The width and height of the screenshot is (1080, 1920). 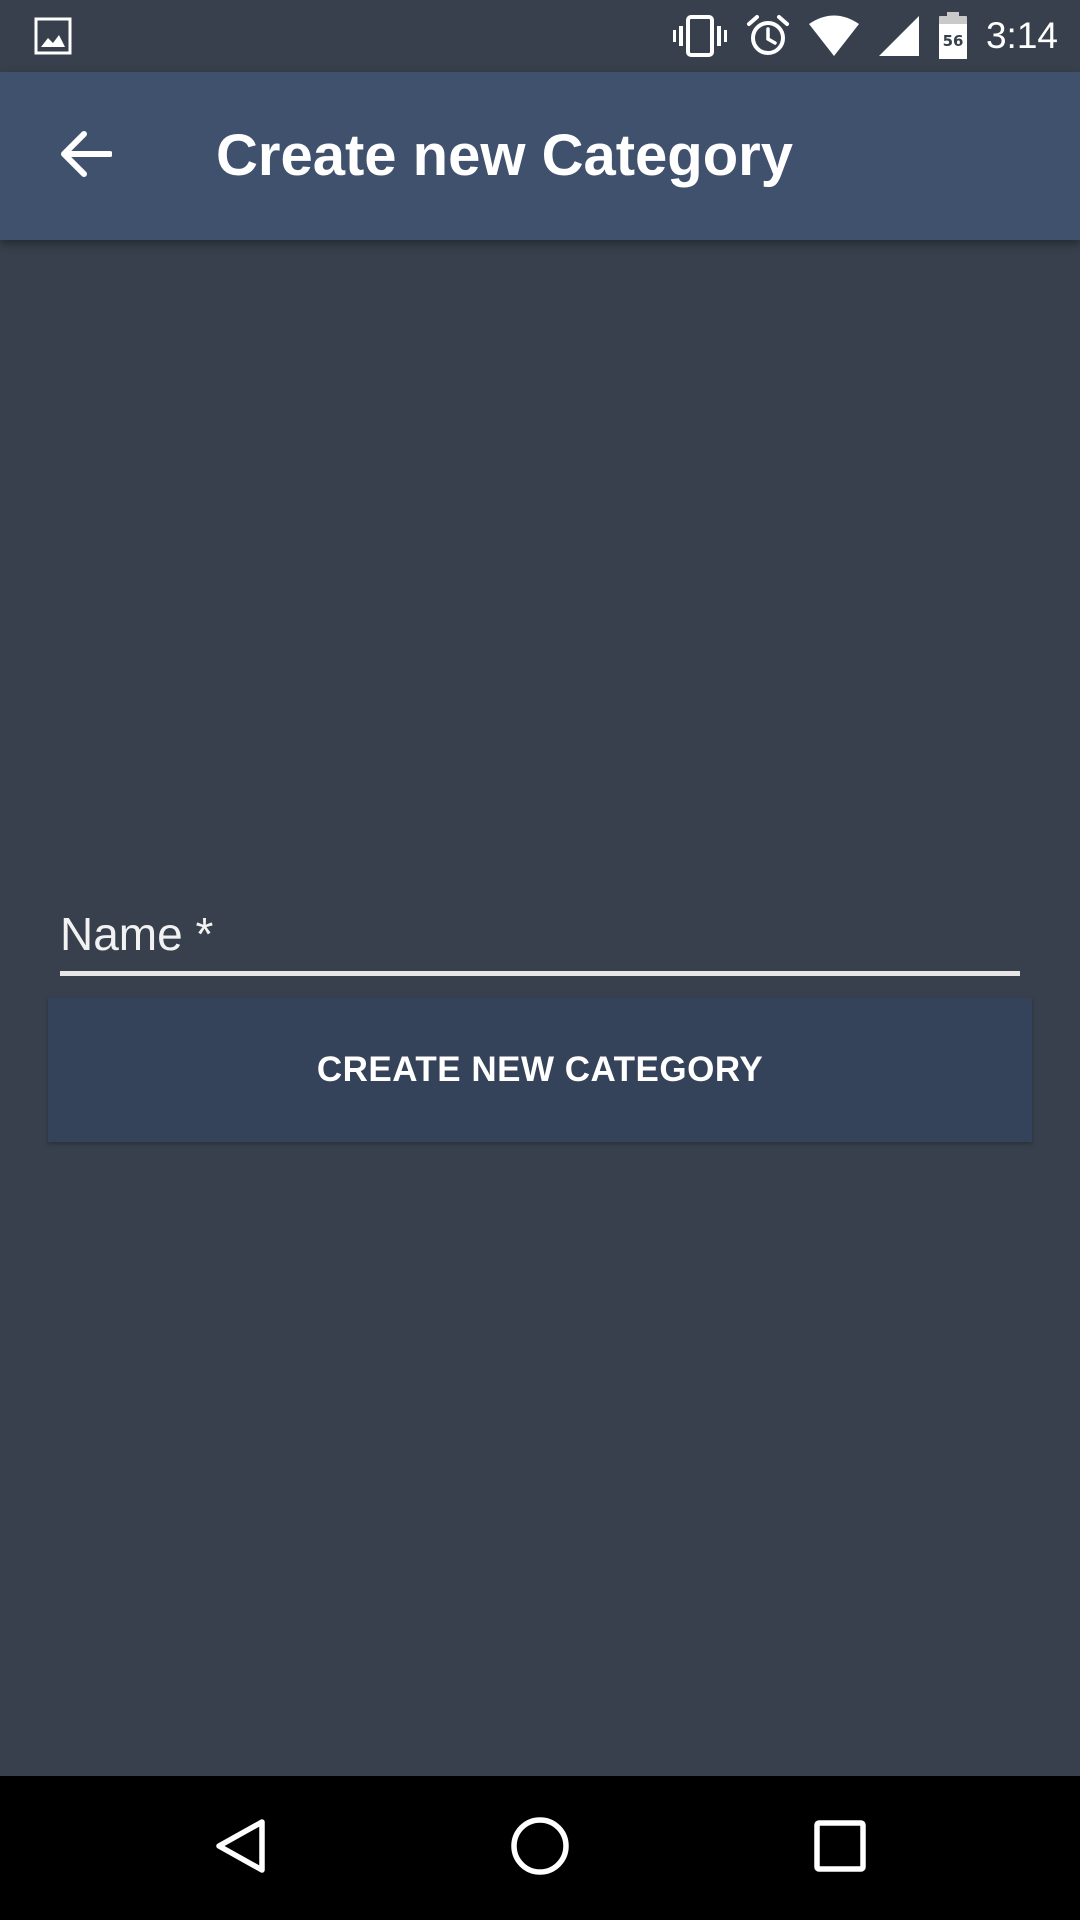 What do you see at coordinates (540, 36) in the screenshot?
I see `status-bar: 56 3:14` at bounding box center [540, 36].